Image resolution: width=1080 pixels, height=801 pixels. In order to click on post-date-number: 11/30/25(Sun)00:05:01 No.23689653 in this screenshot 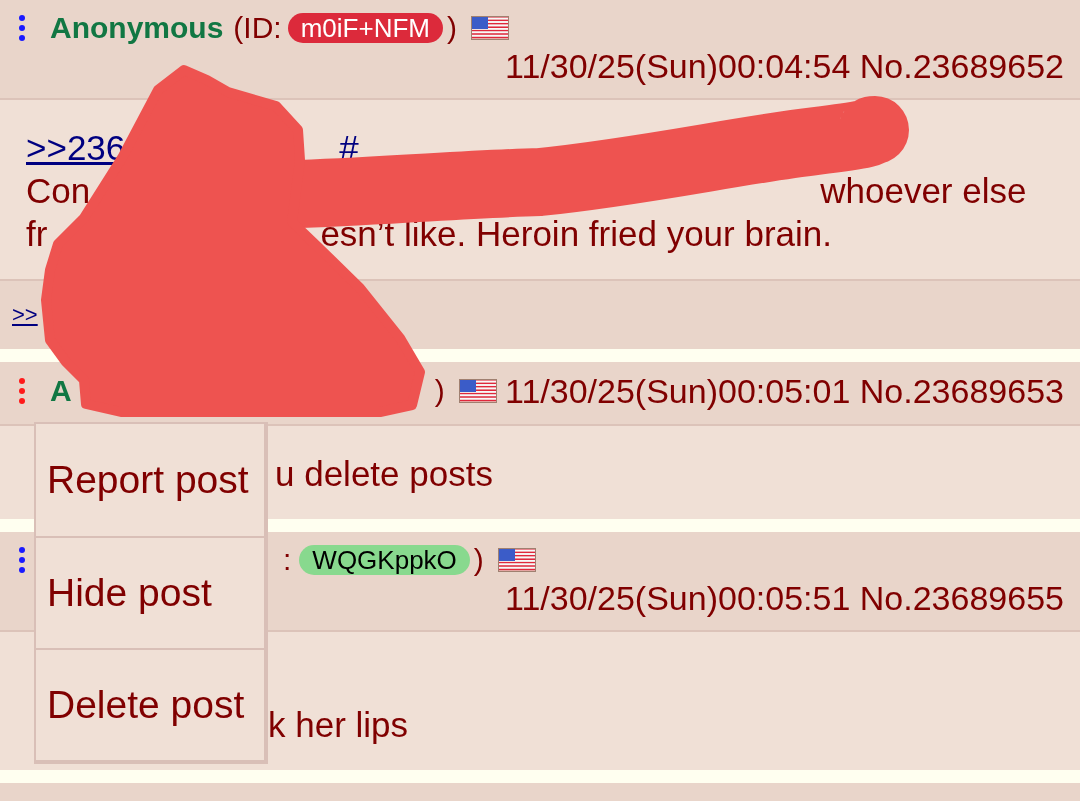, I will do `click(784, 391)`.